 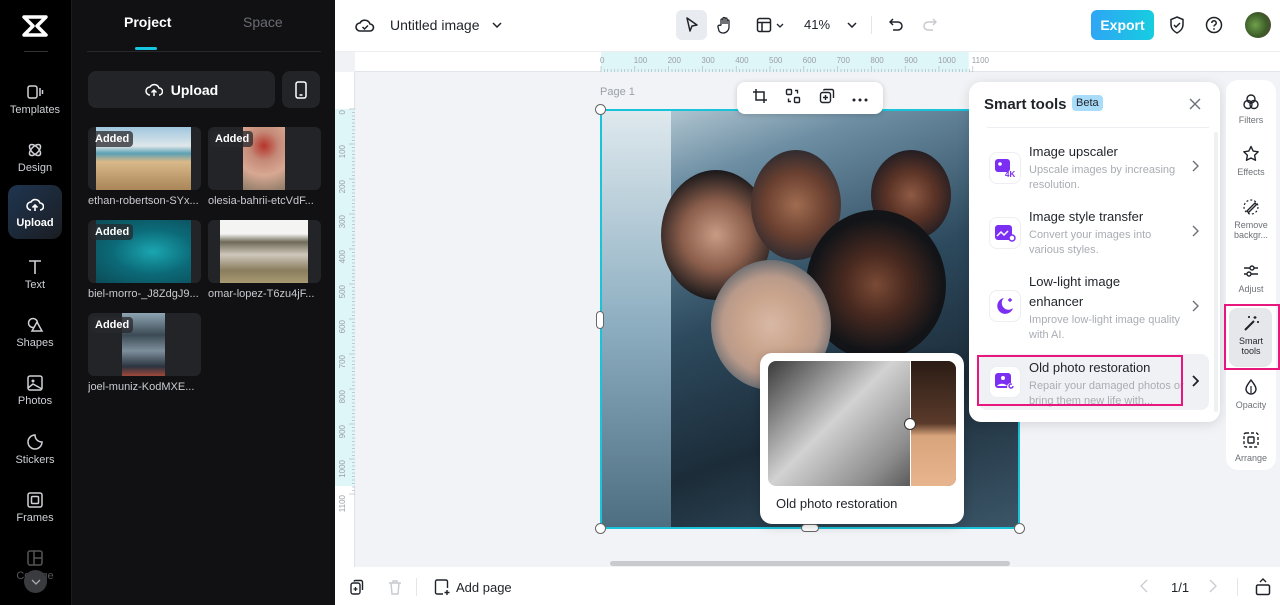 I want to click on media-thumbnail, so click(x=264, y=251).